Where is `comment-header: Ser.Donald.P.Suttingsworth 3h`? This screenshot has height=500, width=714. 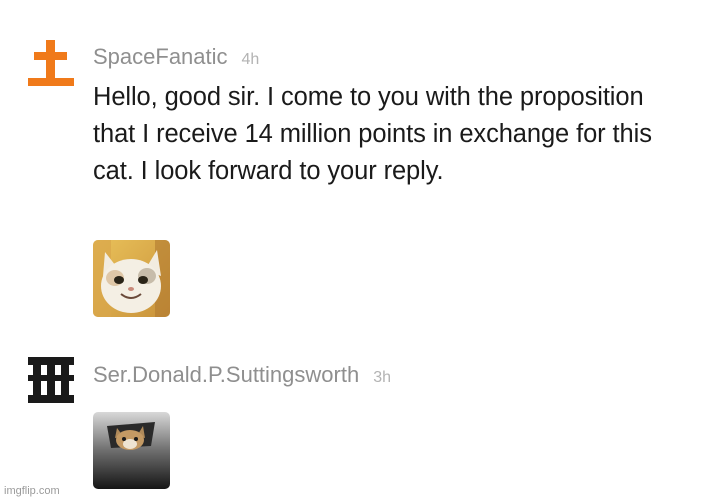 comment-header: Ser.Donald.P.Suttingsworth 3h is located at coordinates (242, 375).